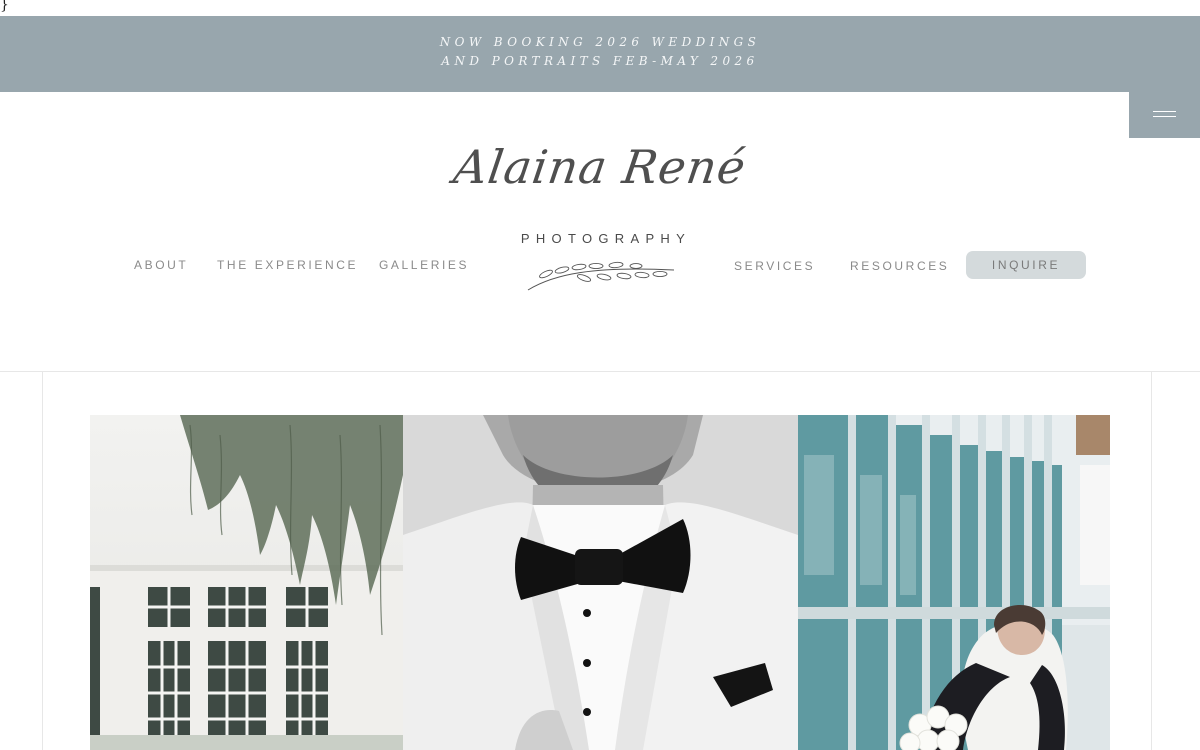 Image resolution: width=1200 pixels, height=750 pixels. I want to click on announcement-line-2: AND PORTRAITS FEB-MAY 2026, so click(600, 61).